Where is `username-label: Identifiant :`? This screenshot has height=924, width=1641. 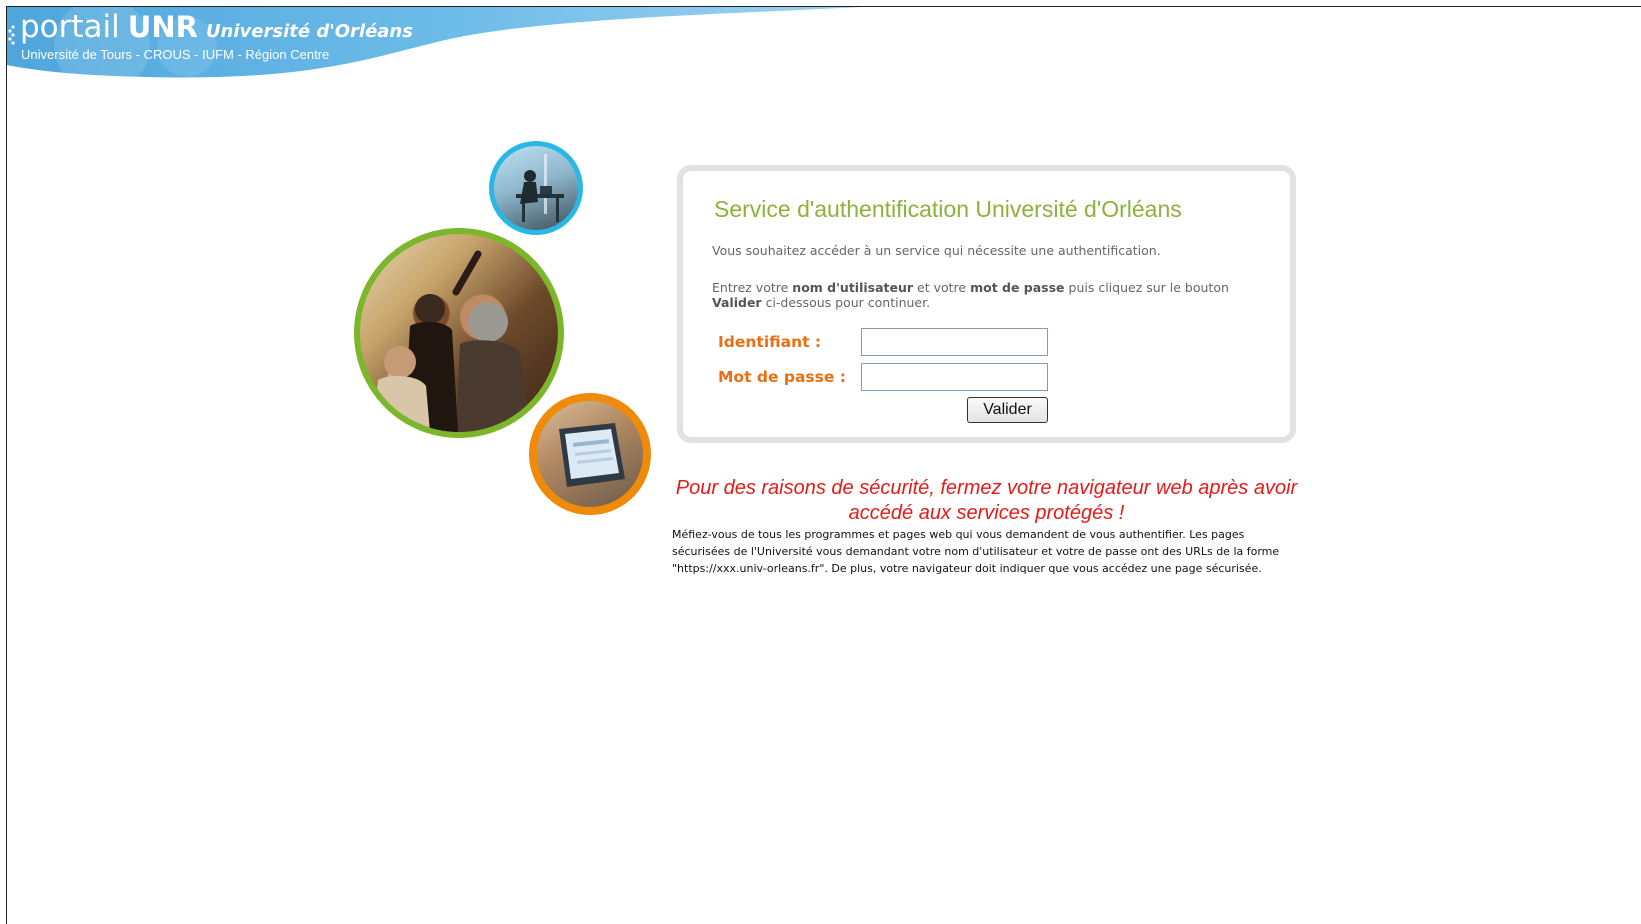
username-label: Identifiant : is located at coordinates (770, 342).